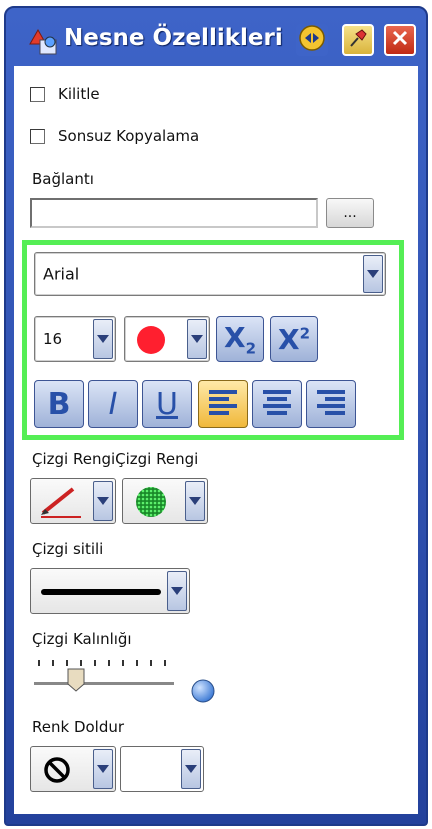 The width and height of the screenshot is (432, 829). I want to click on subscript-glyph: X, so click(234, 337).